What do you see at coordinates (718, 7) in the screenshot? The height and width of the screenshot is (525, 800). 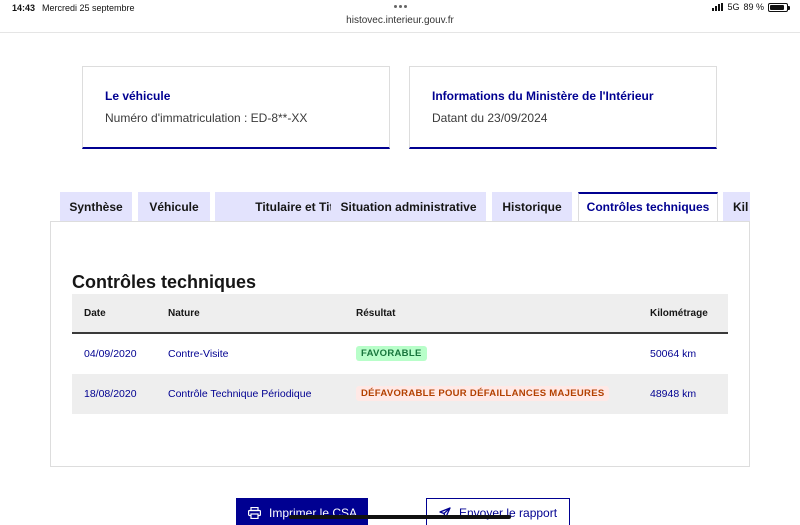 I see `signal-icon` at bounding box center [718, 7].